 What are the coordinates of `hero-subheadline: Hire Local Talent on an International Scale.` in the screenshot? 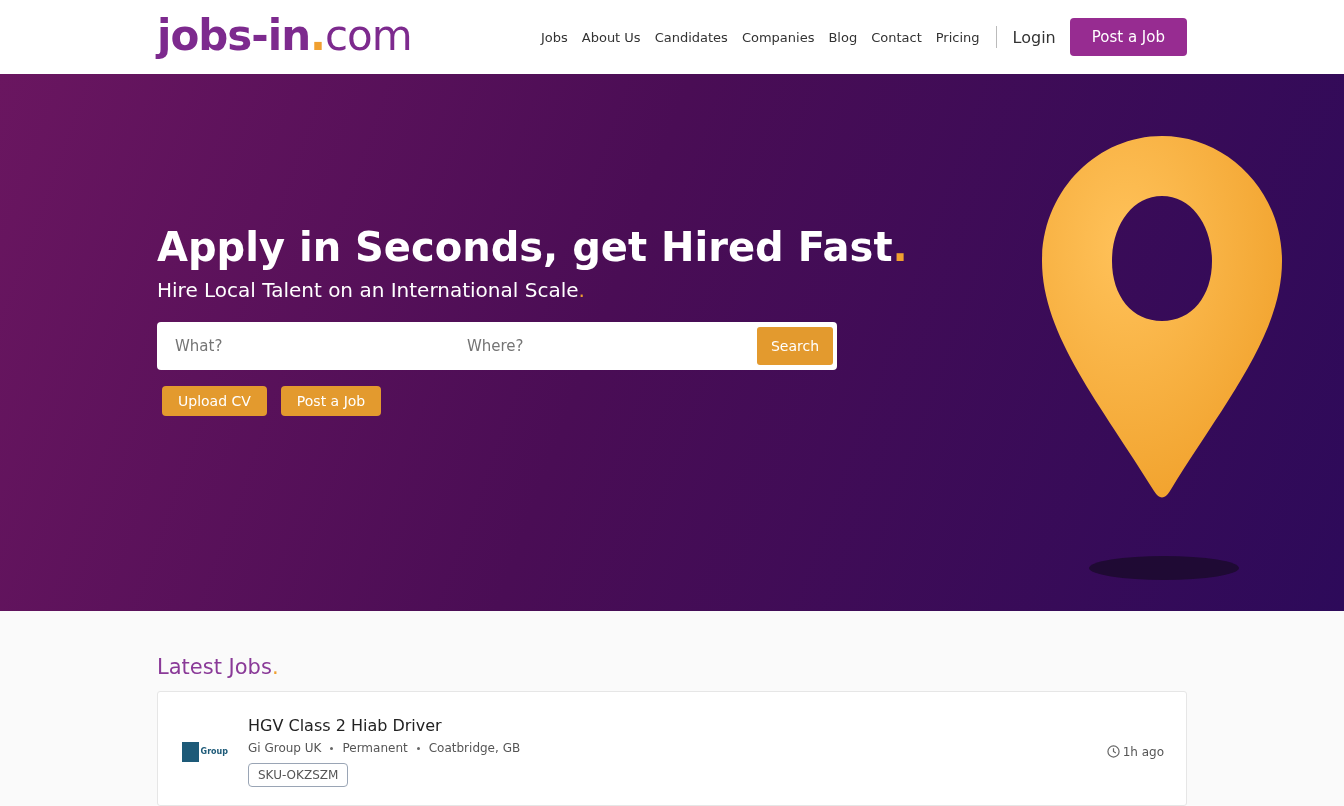 It's located at (371, 290).